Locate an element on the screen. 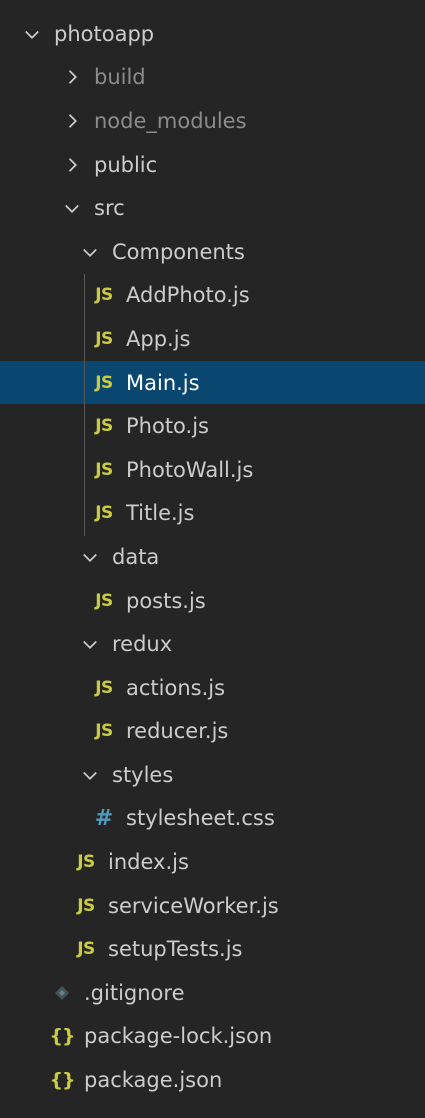 The height and width of the screenshot is (1118, 425). file-title-js: JS Title.js is located at coordinates (212, 514).